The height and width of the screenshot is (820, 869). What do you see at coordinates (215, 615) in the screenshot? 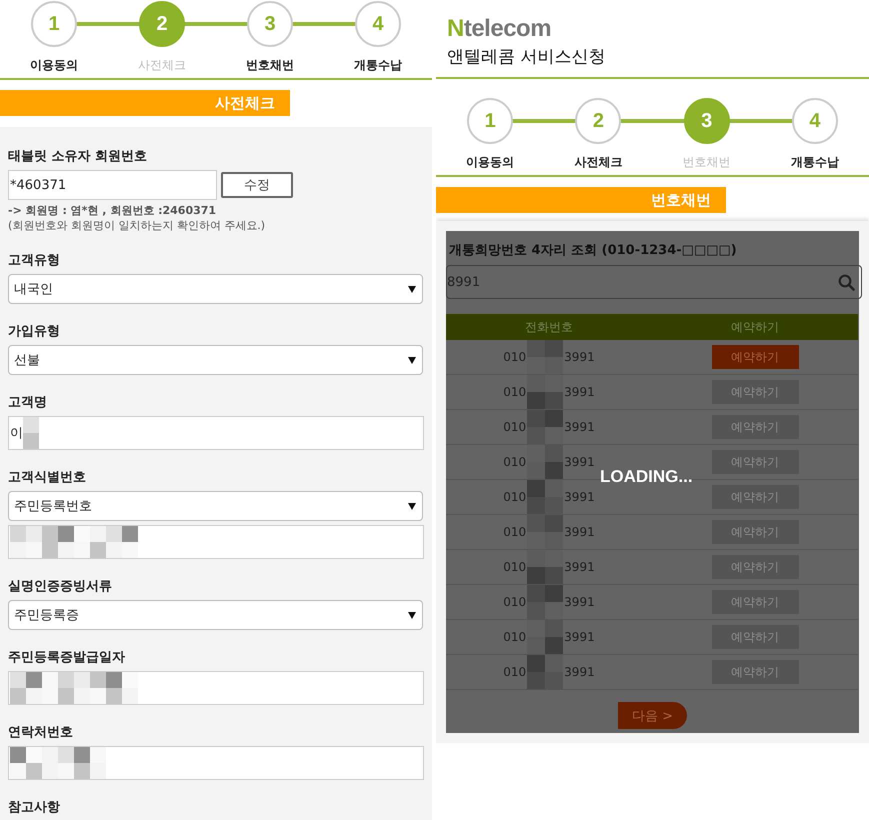
I see `dropdown: 주민등록증` at bounding box center [215, 615].